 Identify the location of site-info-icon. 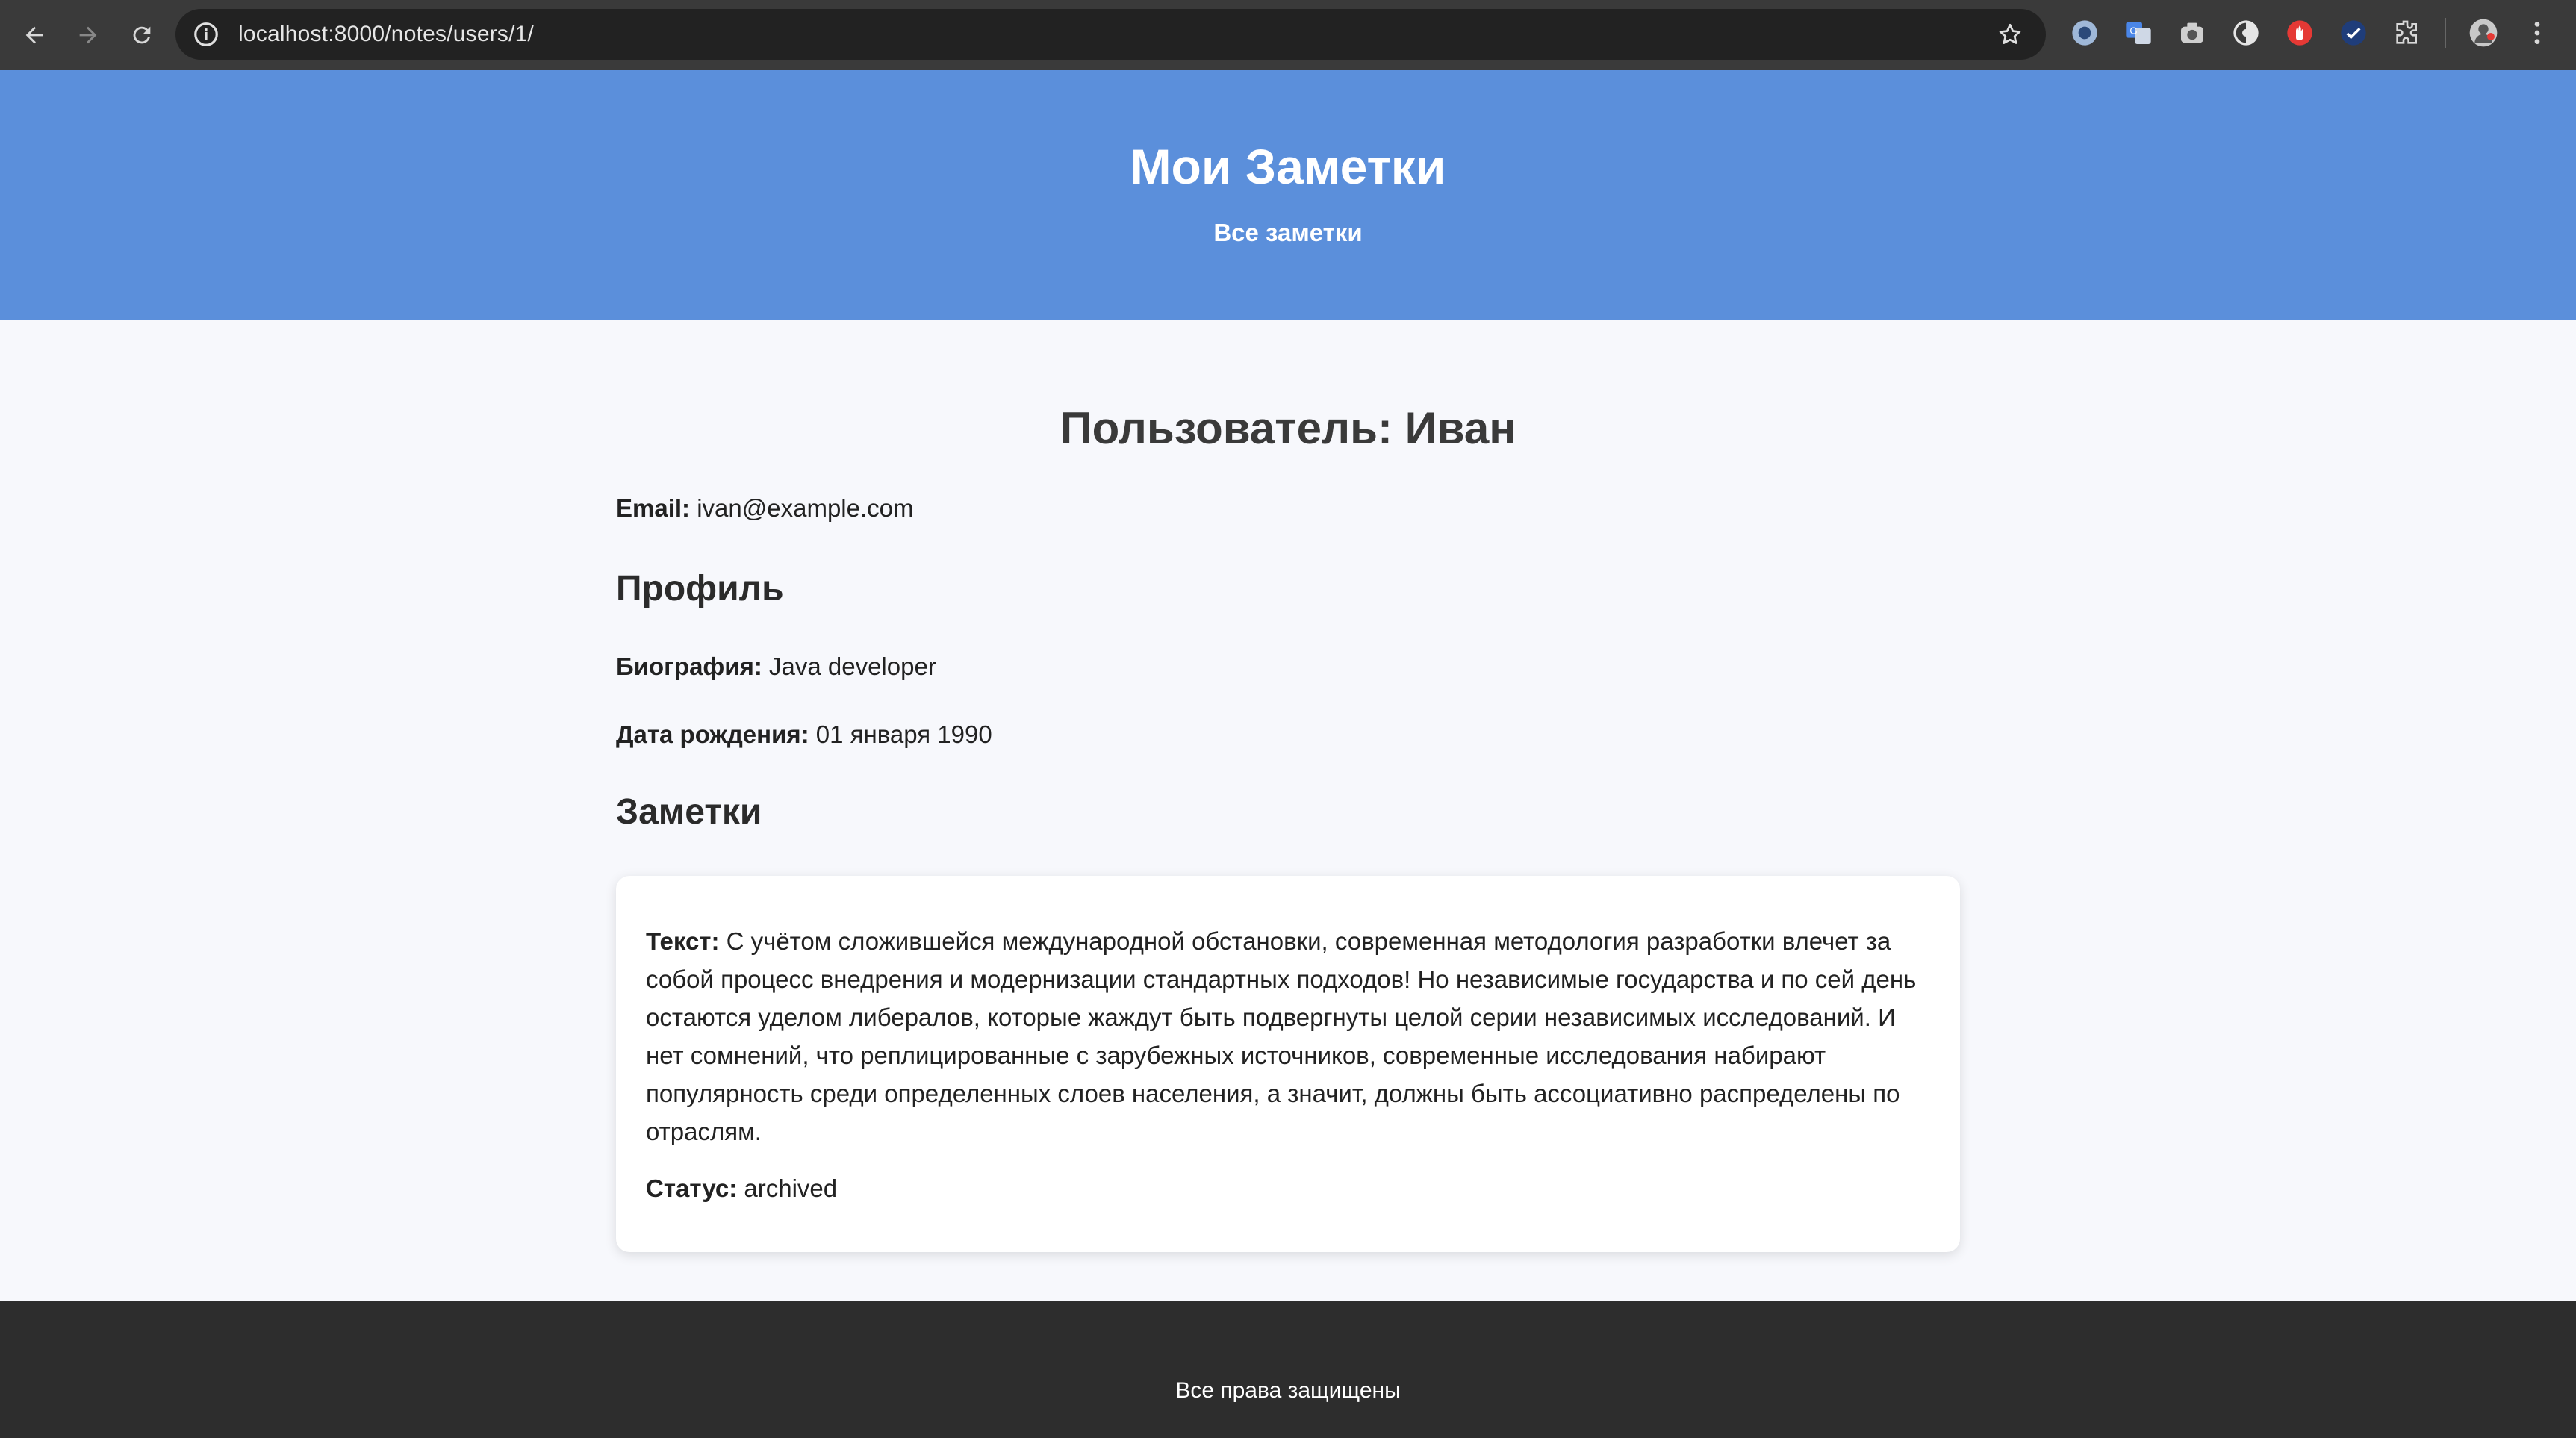
(206, 34).